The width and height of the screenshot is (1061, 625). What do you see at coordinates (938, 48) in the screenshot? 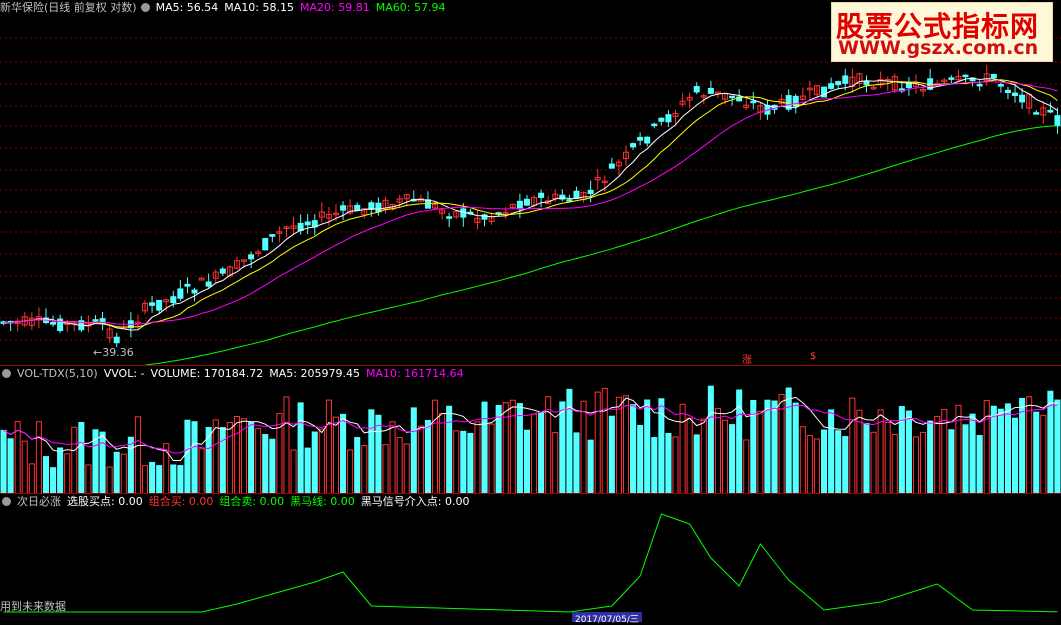
I see `watermark-url: WWW.gszx.com.cn` at bounding box center [938, 48].